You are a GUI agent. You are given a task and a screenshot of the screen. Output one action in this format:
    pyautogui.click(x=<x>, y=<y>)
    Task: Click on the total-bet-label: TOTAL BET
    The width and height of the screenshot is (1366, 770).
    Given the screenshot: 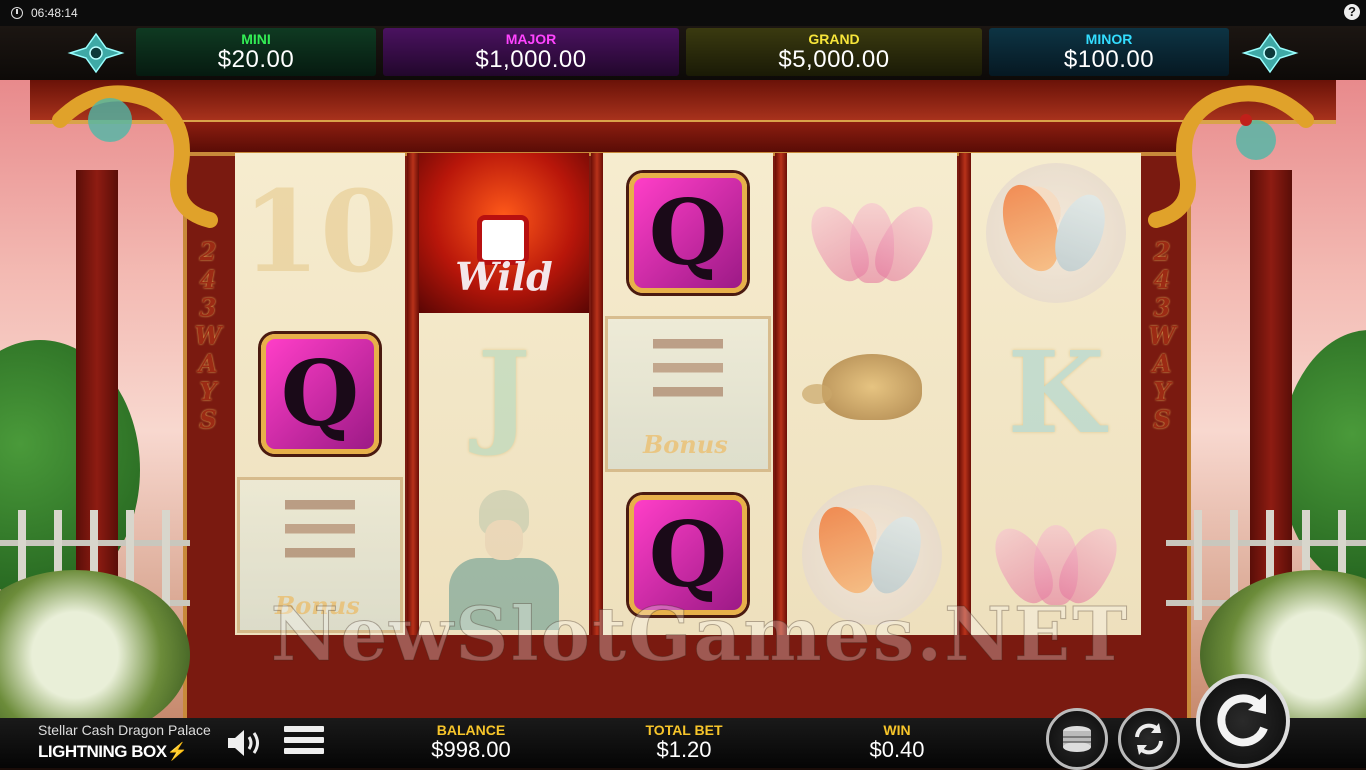 What is the action you would take?
    pyautogui.click(x=684, y=730)
    